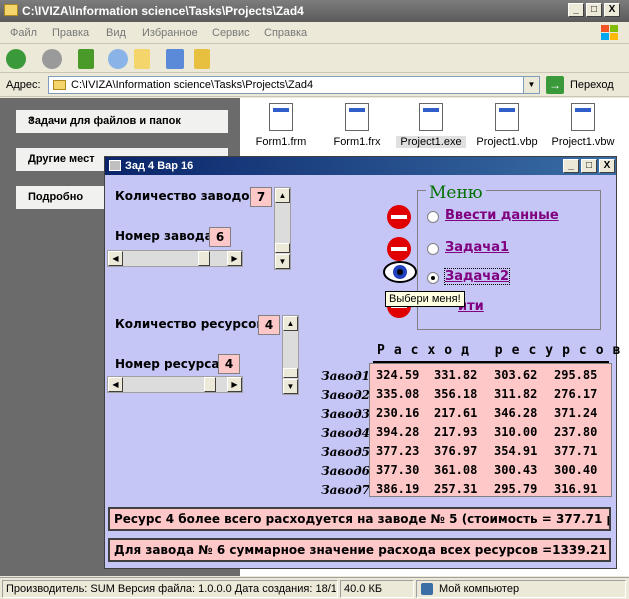 The width and height of the screenshot is (629, 599). What do you see at coordinates (502, 215) in the screenshot?
I see `option-input-data: Ввести данные` at bounding box center [502, 215].